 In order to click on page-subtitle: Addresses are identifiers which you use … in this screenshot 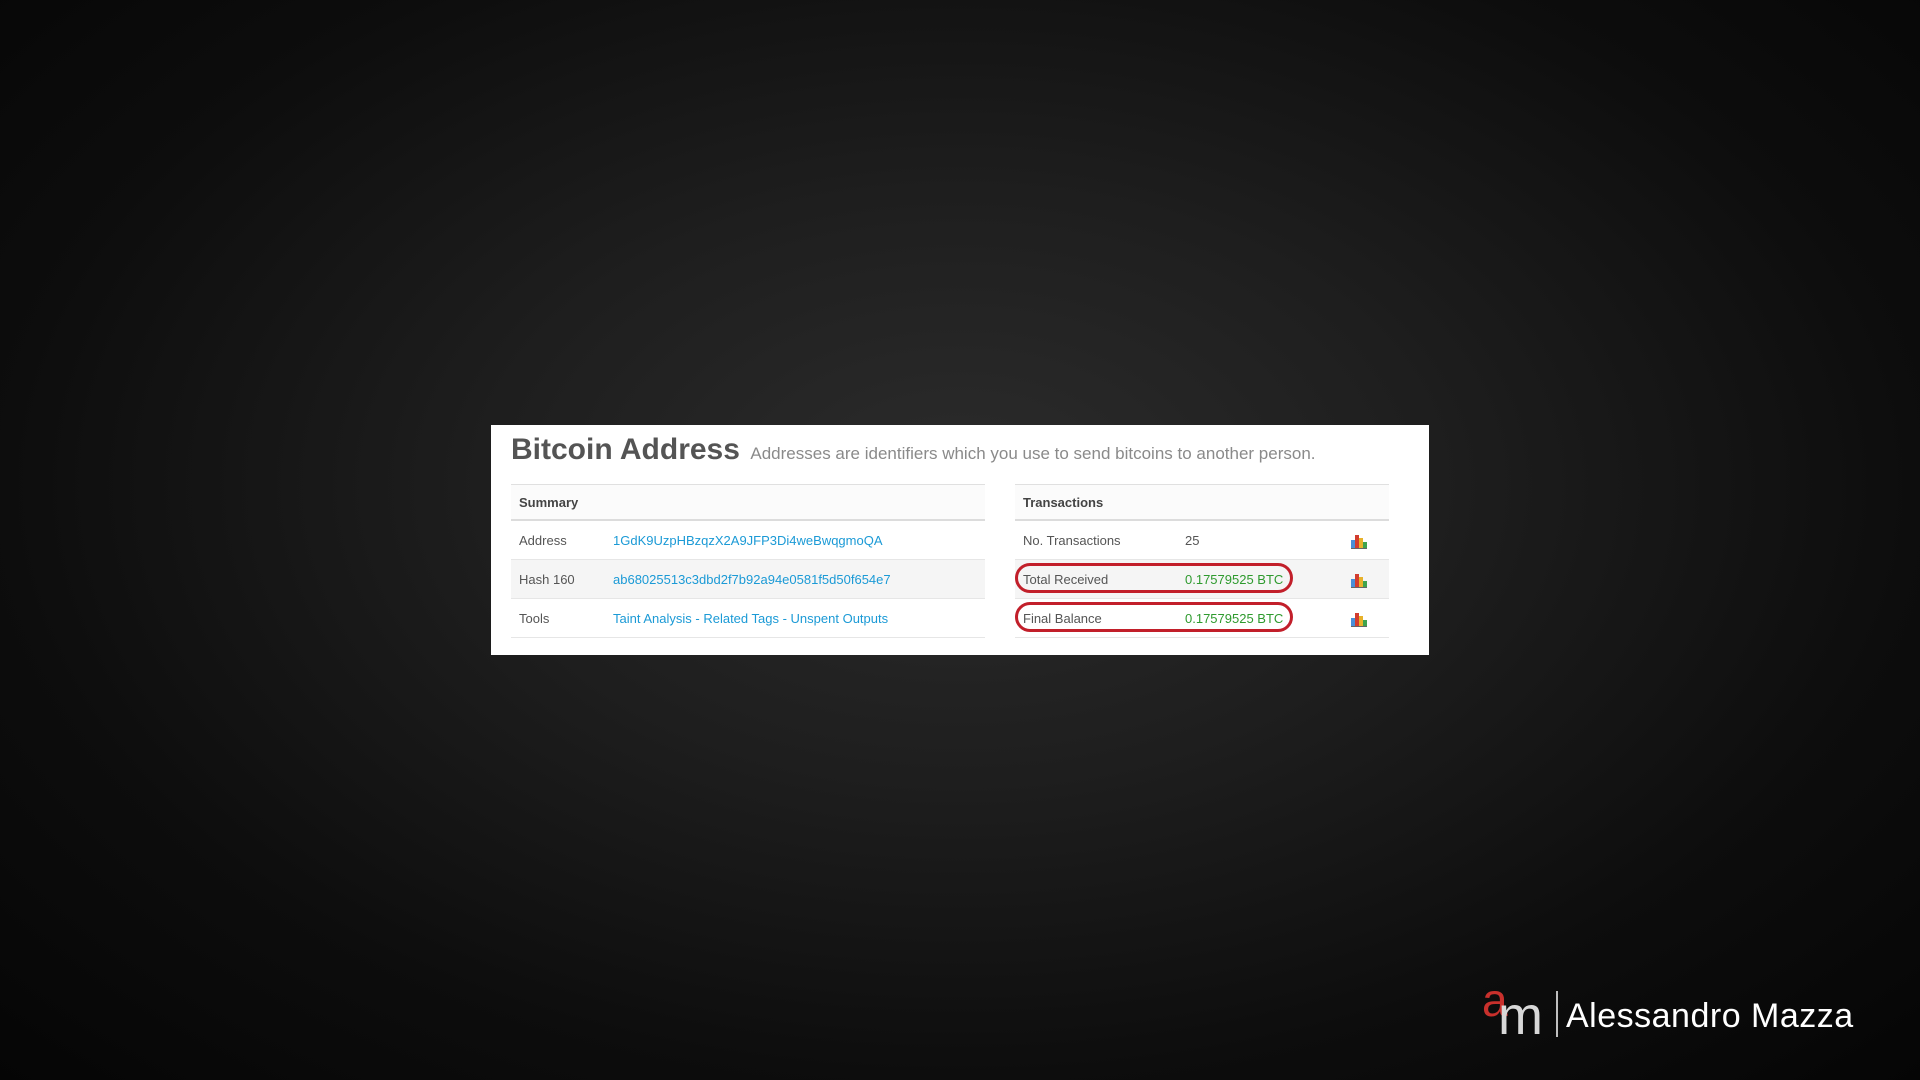, I will do `click(1033, 453)`.